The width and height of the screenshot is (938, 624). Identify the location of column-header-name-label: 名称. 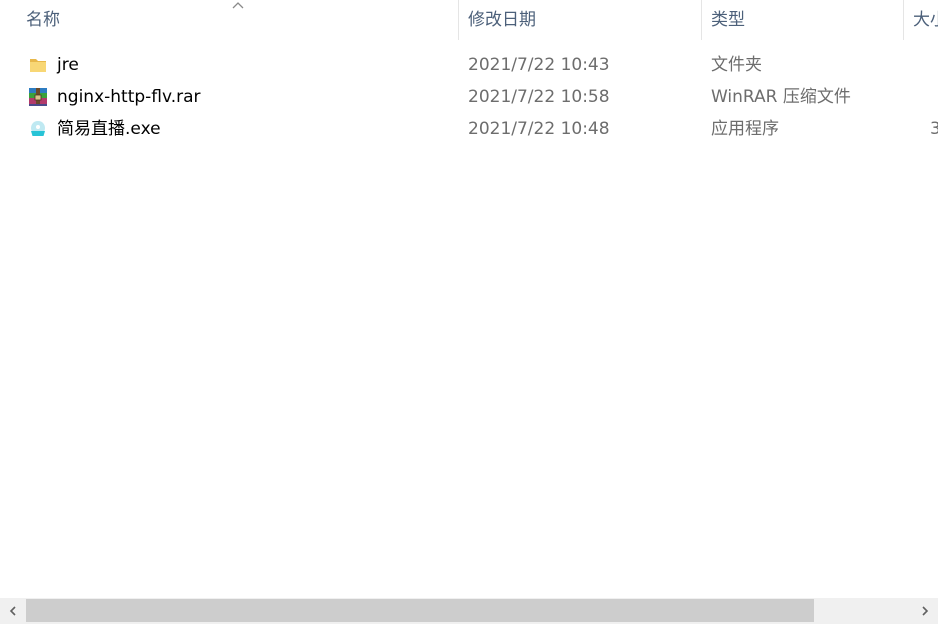
(43, 20).